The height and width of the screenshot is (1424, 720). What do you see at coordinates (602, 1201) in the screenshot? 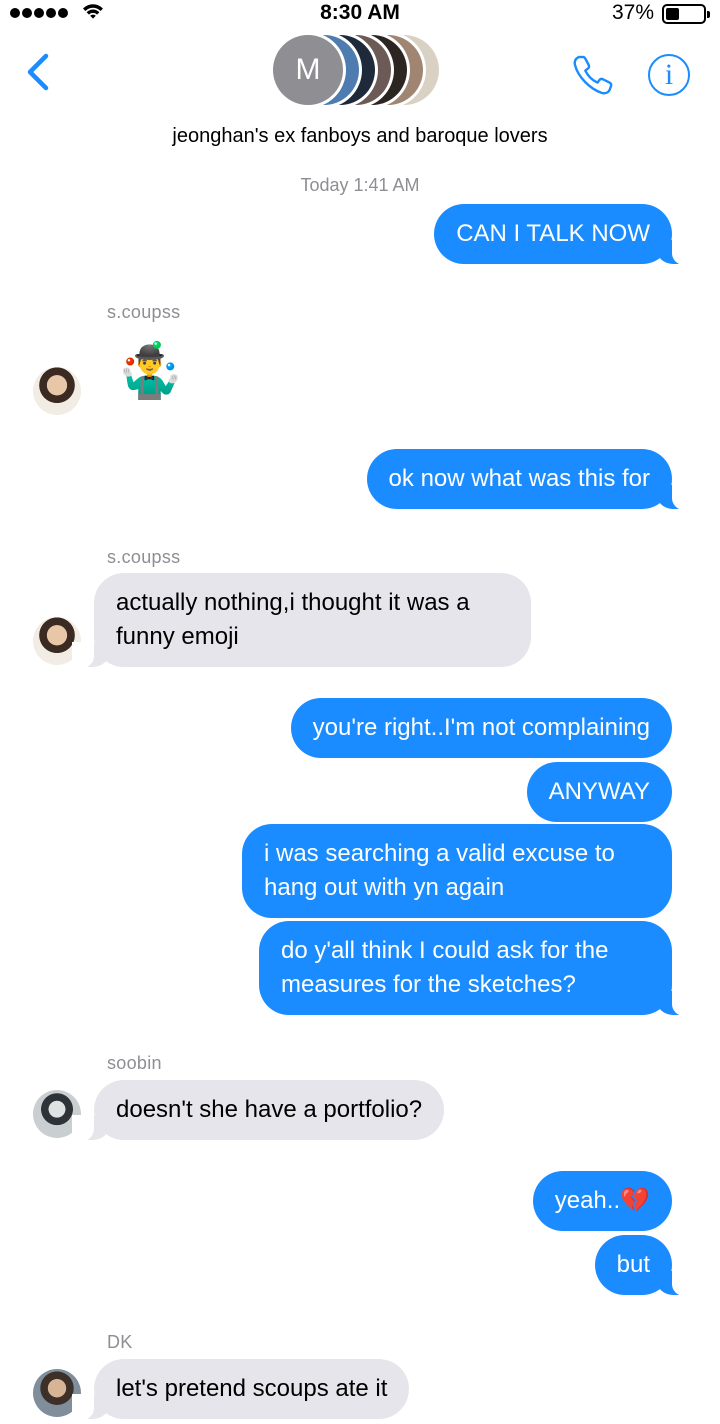
I see `outgoing-message-bubble: yeah..💔` at bounding box center [602, 1201].